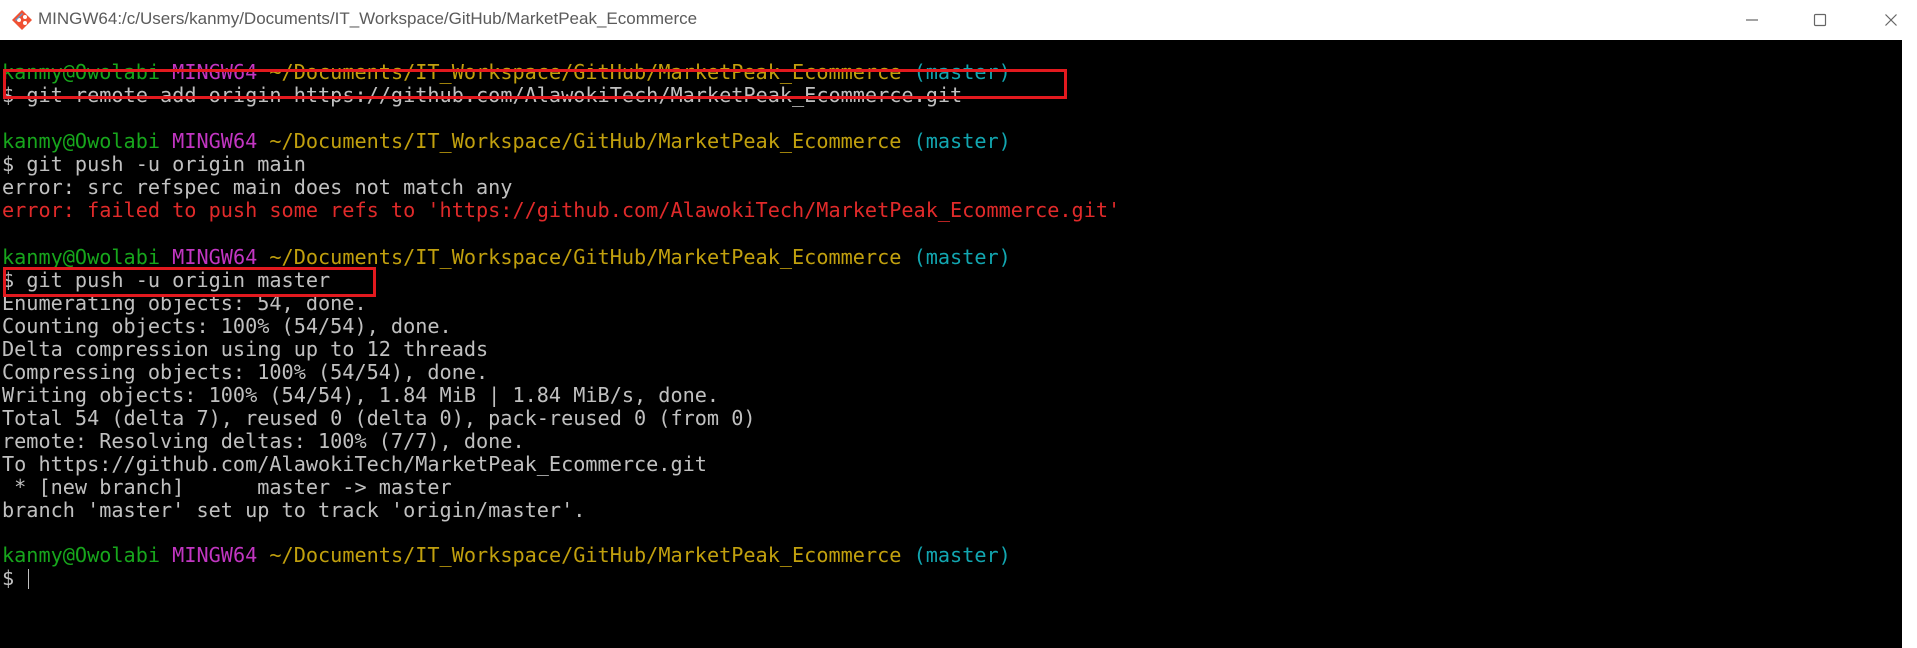 This screenshot has height=648, width=1917. I want to click on output-line: * [new branch] master -> master, so click(227, 487).